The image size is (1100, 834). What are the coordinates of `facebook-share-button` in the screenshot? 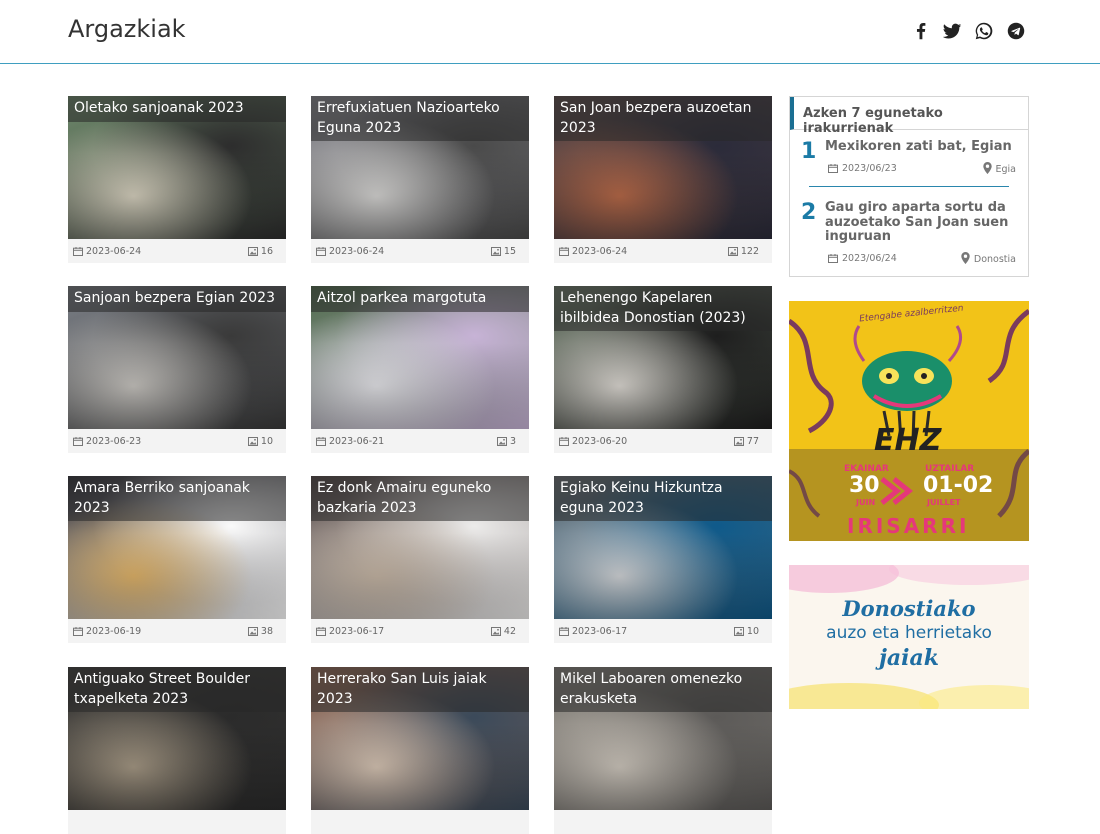 It's located at (921, 31).